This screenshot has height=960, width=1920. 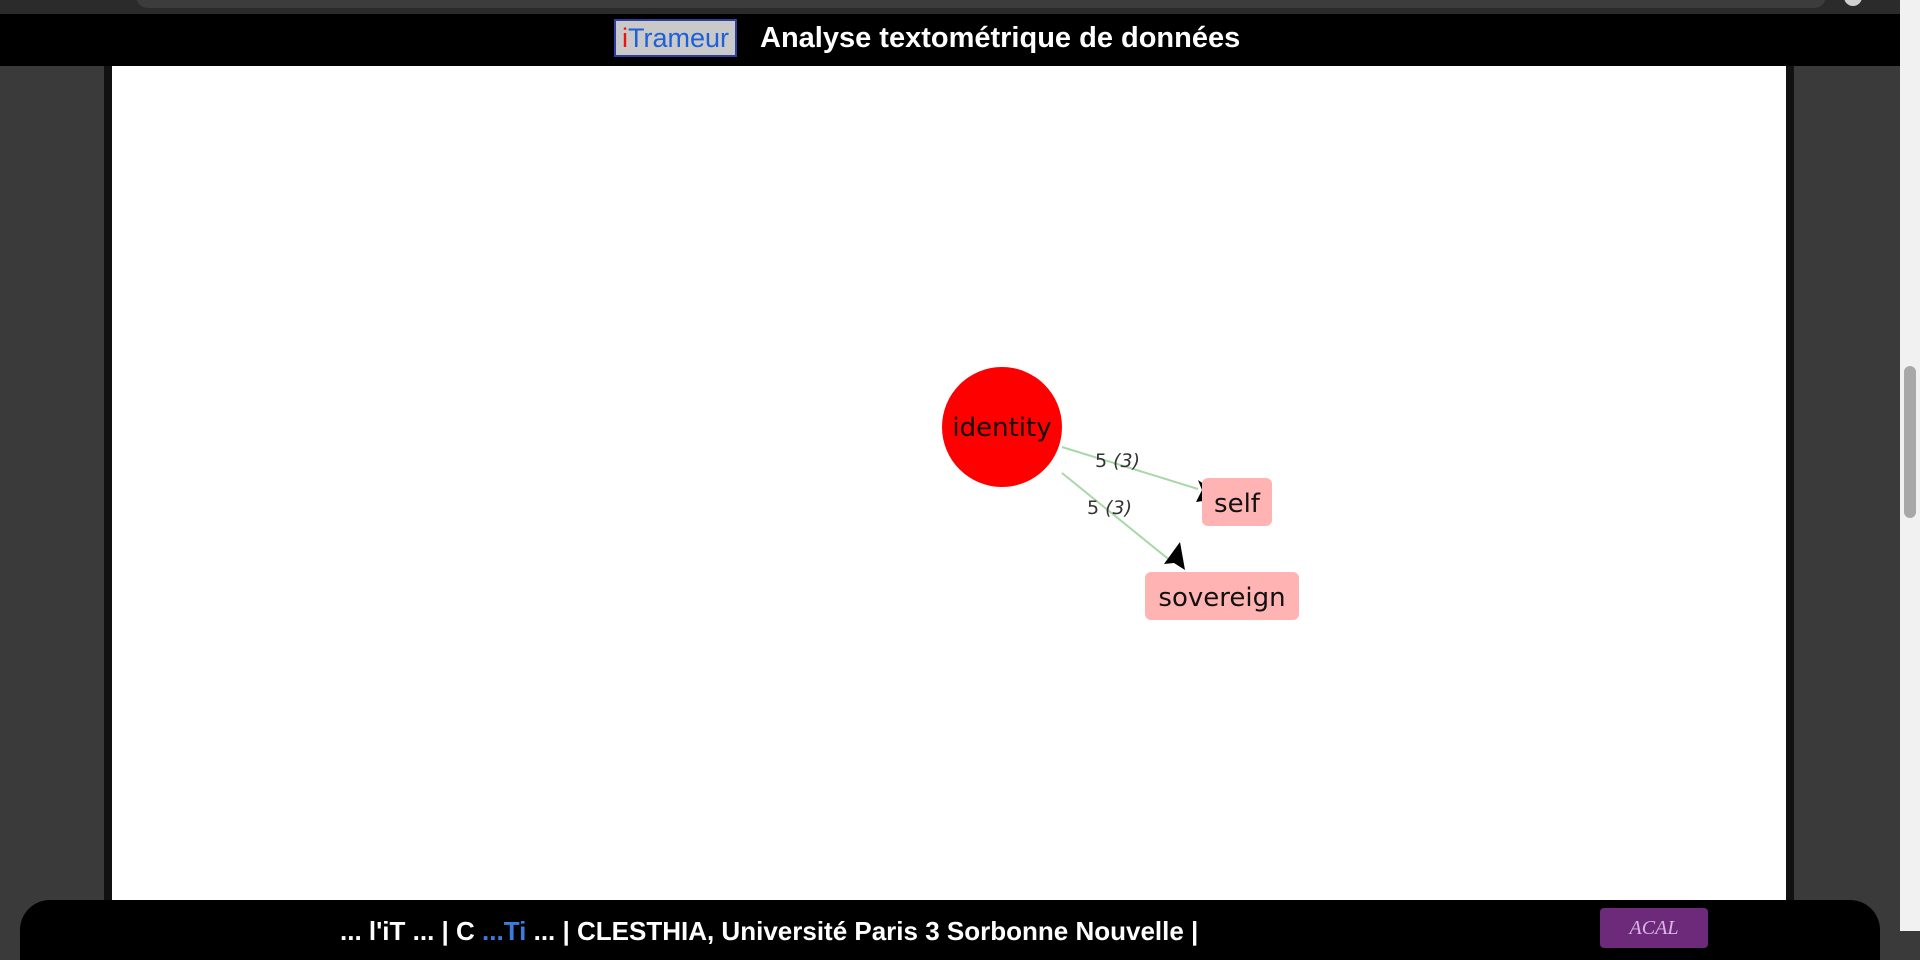 I want to click on page-title: Analyse textométrique de données, so click(x=1000, y=38).